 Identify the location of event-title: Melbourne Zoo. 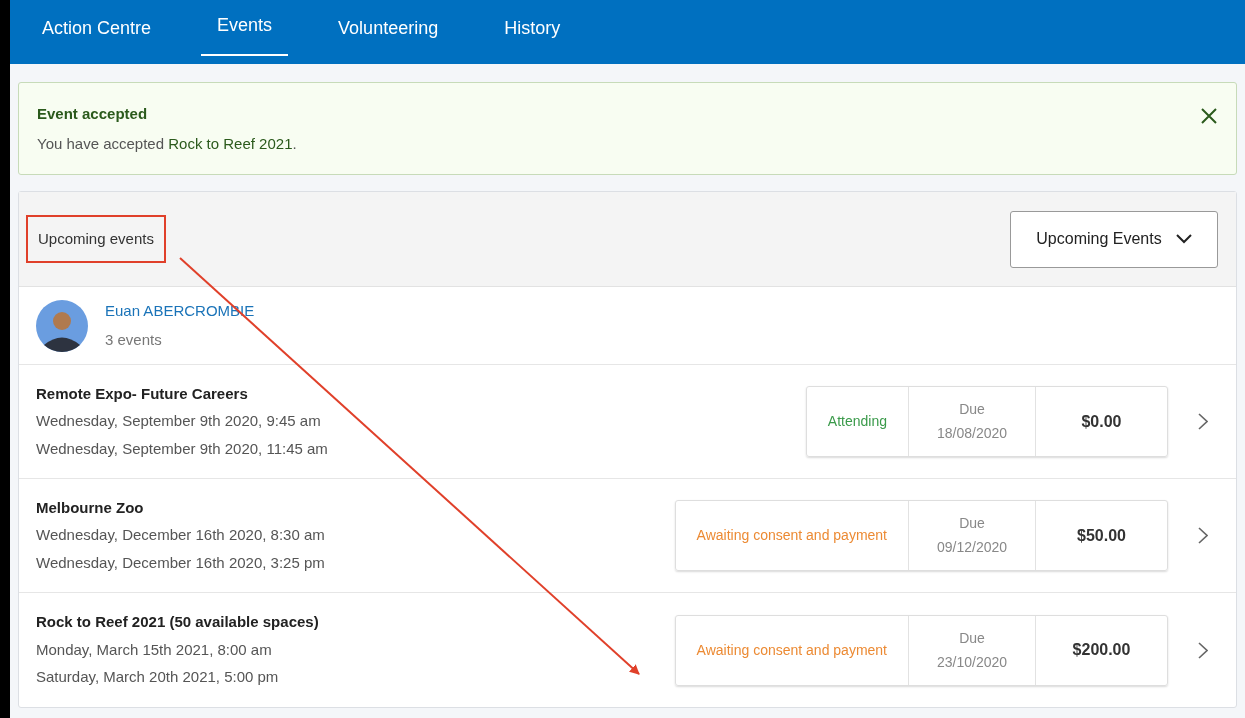
(90, 507).